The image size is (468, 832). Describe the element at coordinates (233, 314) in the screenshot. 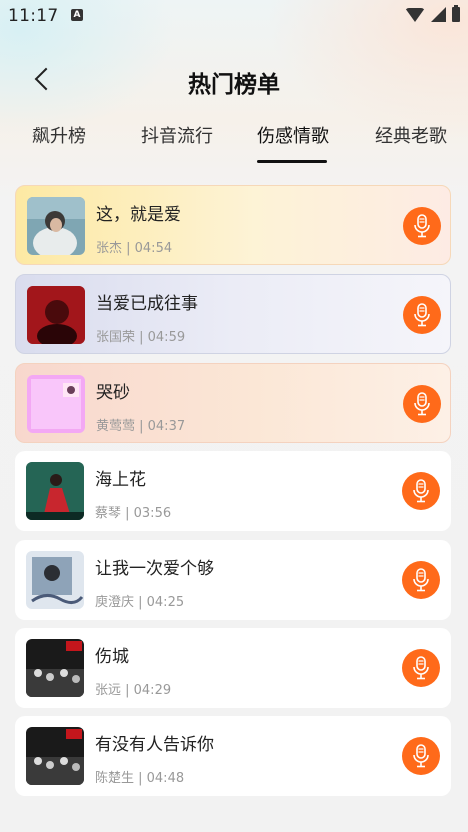

I see `song-card: 当爱已成往事 张国荣 | 04:59` at that location.